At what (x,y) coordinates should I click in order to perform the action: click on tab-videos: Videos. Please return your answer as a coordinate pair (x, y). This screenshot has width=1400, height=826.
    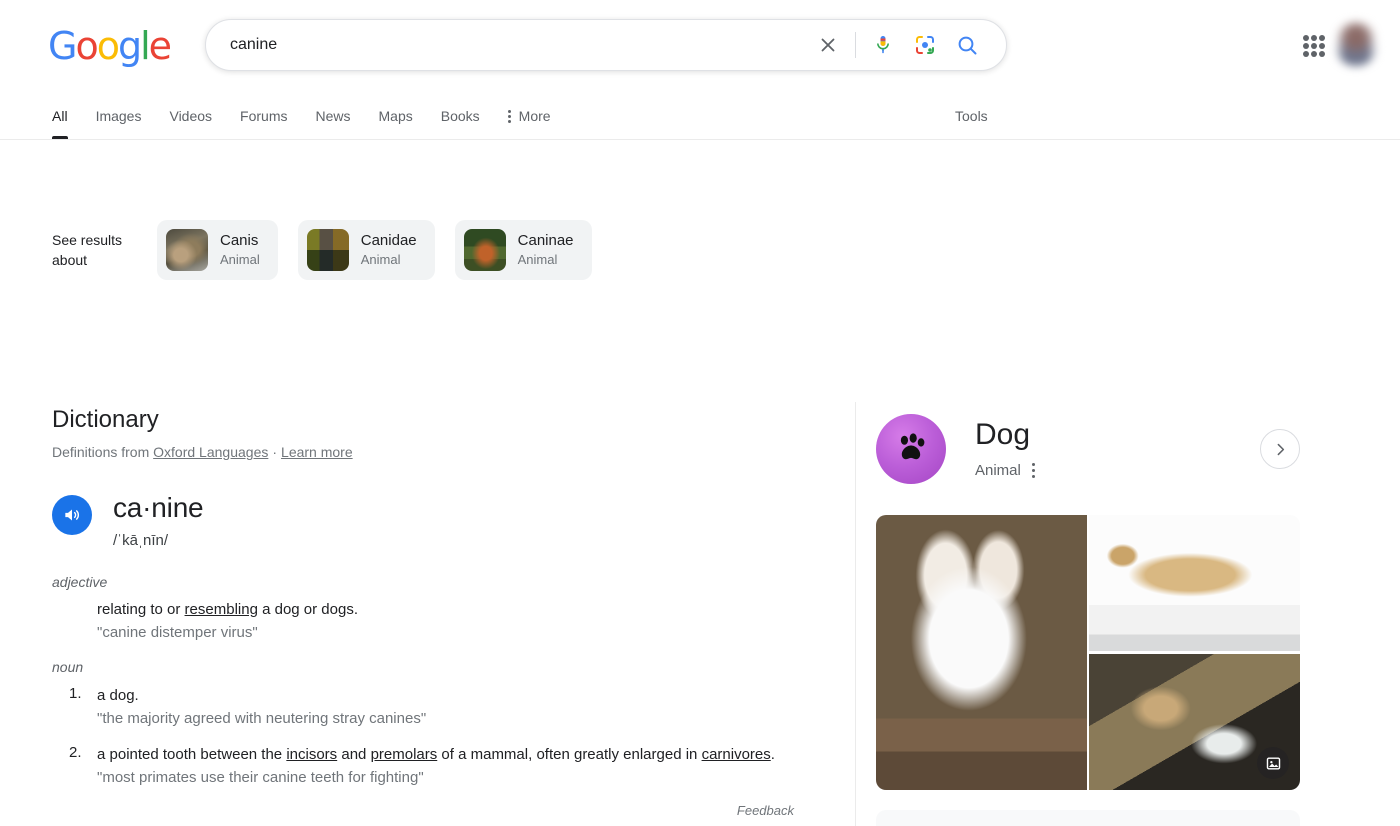
    Looking at the image, I should click on (190, 116).